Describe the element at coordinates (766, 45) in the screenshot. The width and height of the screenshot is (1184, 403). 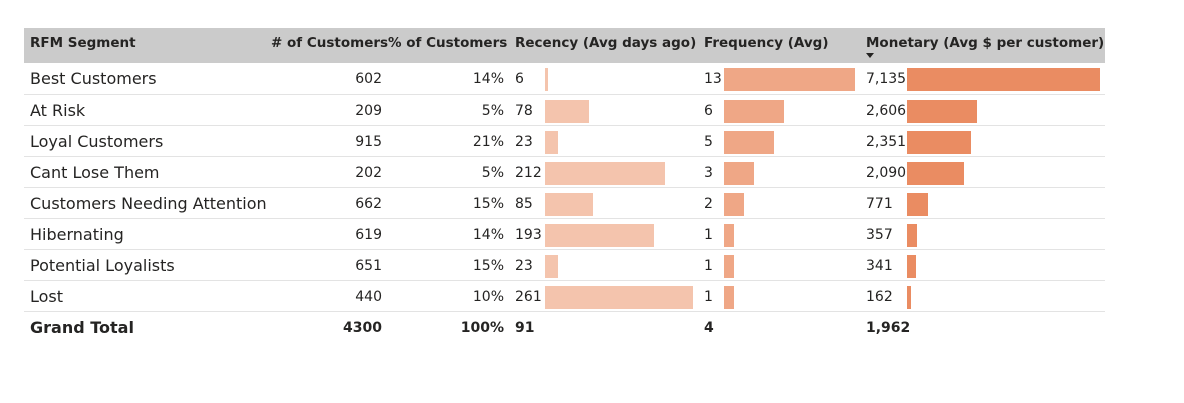
I see `column-header-frequency: Frequency (Avg)` at that location.